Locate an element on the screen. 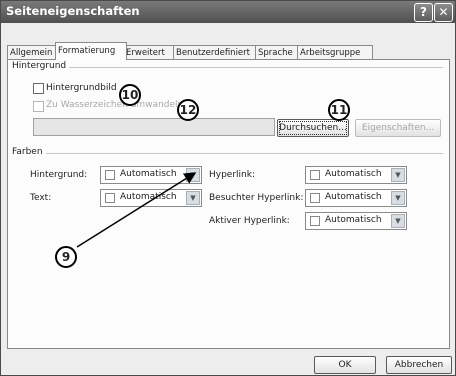  callout-11: 11 is located at coordinates (339, 110).